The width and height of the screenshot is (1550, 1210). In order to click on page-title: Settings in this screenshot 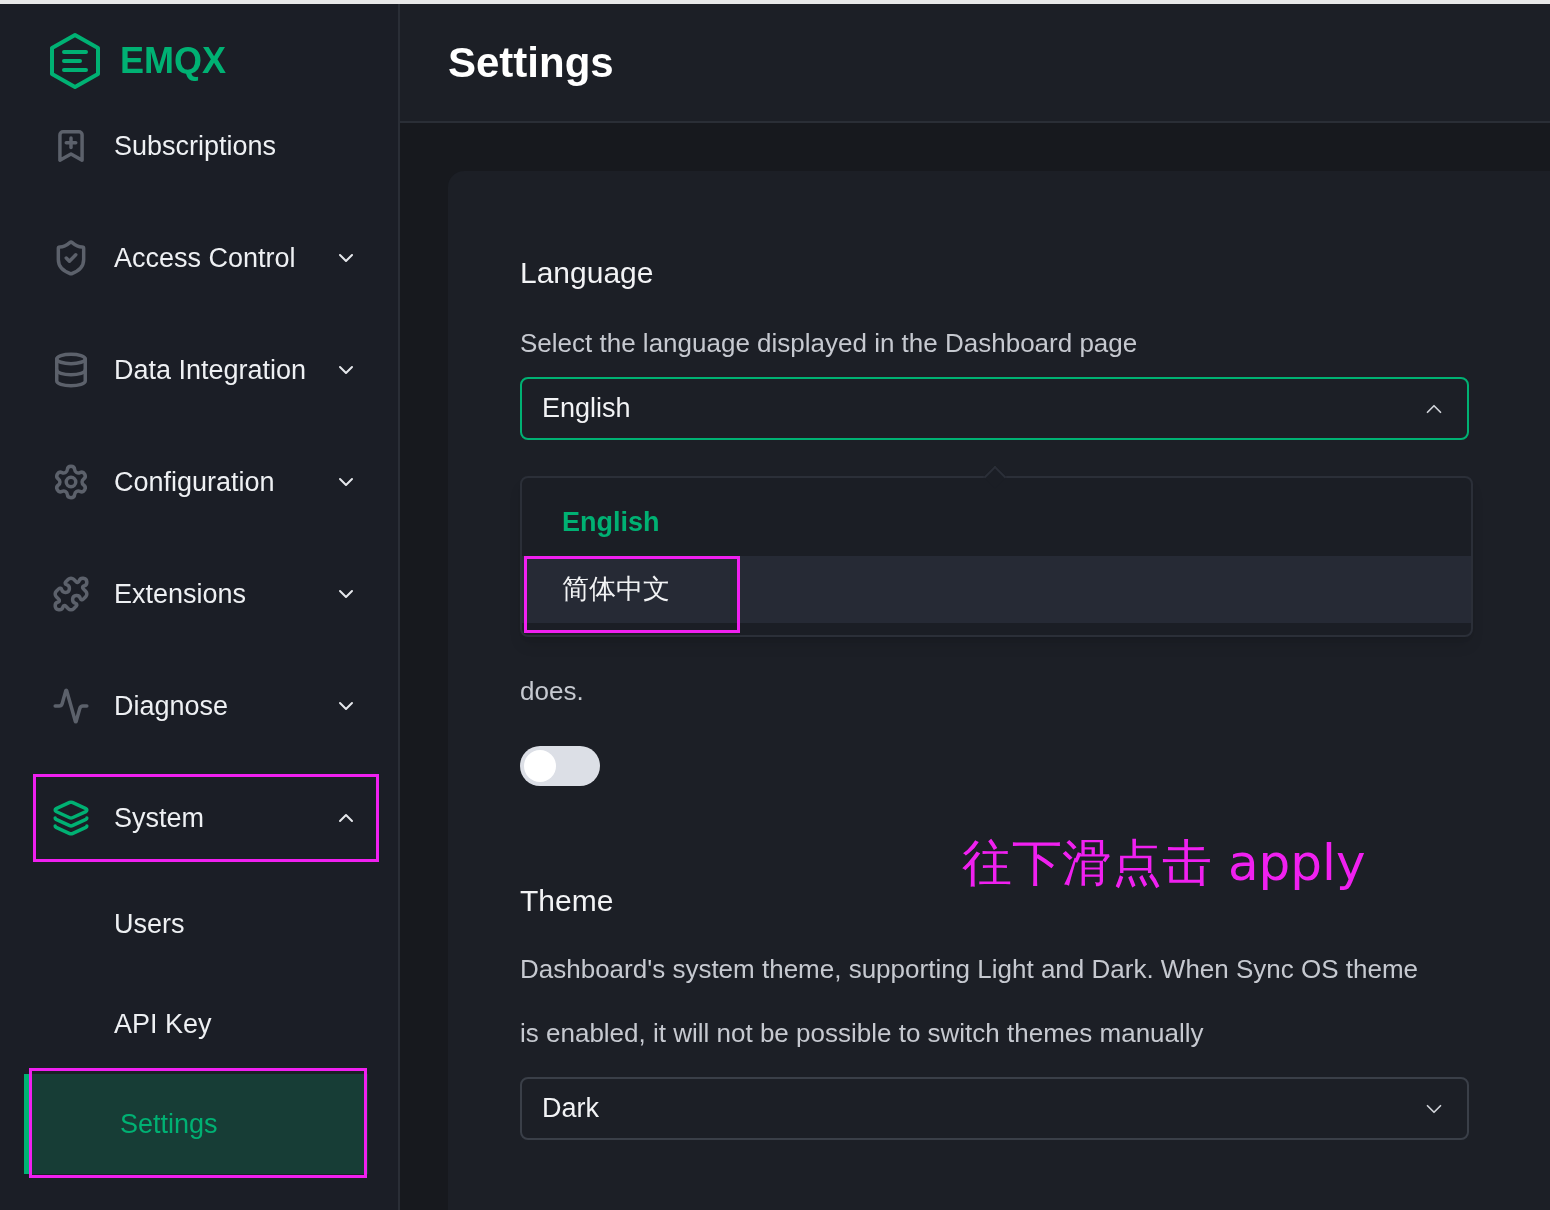, I will do `click(531, 63)`.